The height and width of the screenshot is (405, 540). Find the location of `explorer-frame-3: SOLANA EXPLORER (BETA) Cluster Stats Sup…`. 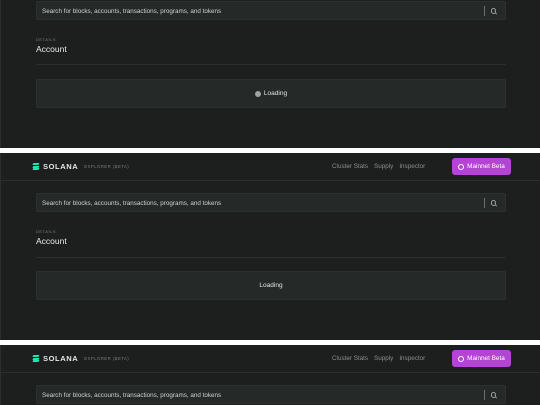

explorer-frame-3: SOLANA EXPLORER (BETA) Cluster Stats Sup… is located at coordinates (270, 375).